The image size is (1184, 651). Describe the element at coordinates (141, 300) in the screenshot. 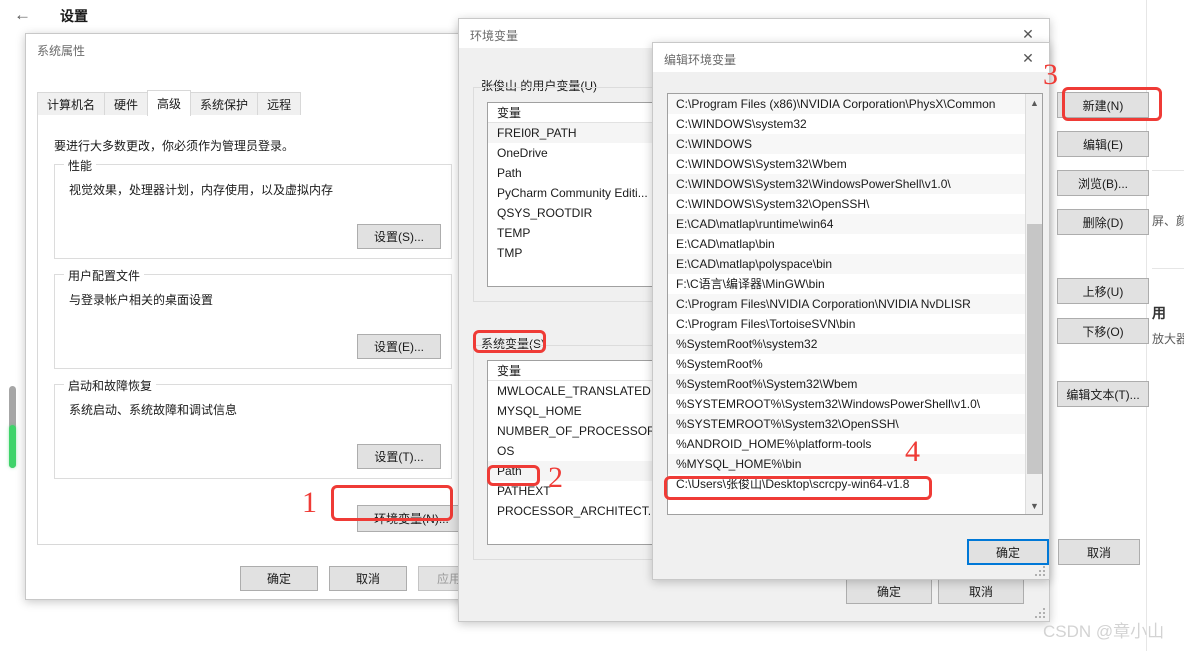

I see `user-profiles-group-text: 与登录帐户相关的桌面设置` at that location.